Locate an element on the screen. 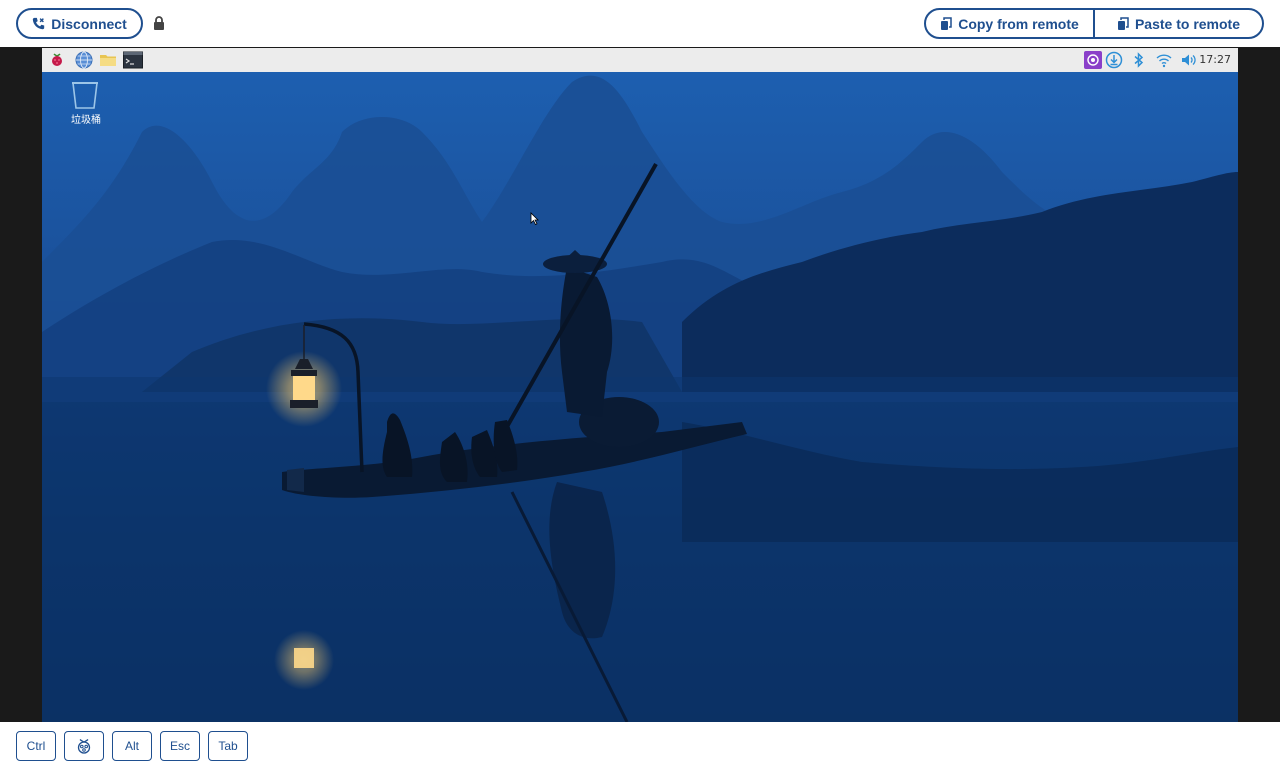  paste-to-remote-label: Paste to remote is located at coordinates (1187, 23).